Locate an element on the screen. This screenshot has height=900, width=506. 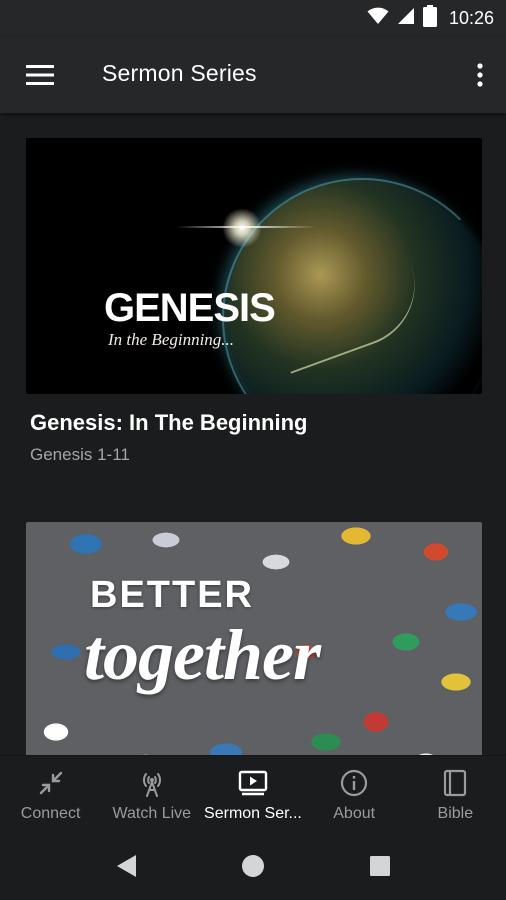
overflow-menu-button is located at coordinates (480, 75).